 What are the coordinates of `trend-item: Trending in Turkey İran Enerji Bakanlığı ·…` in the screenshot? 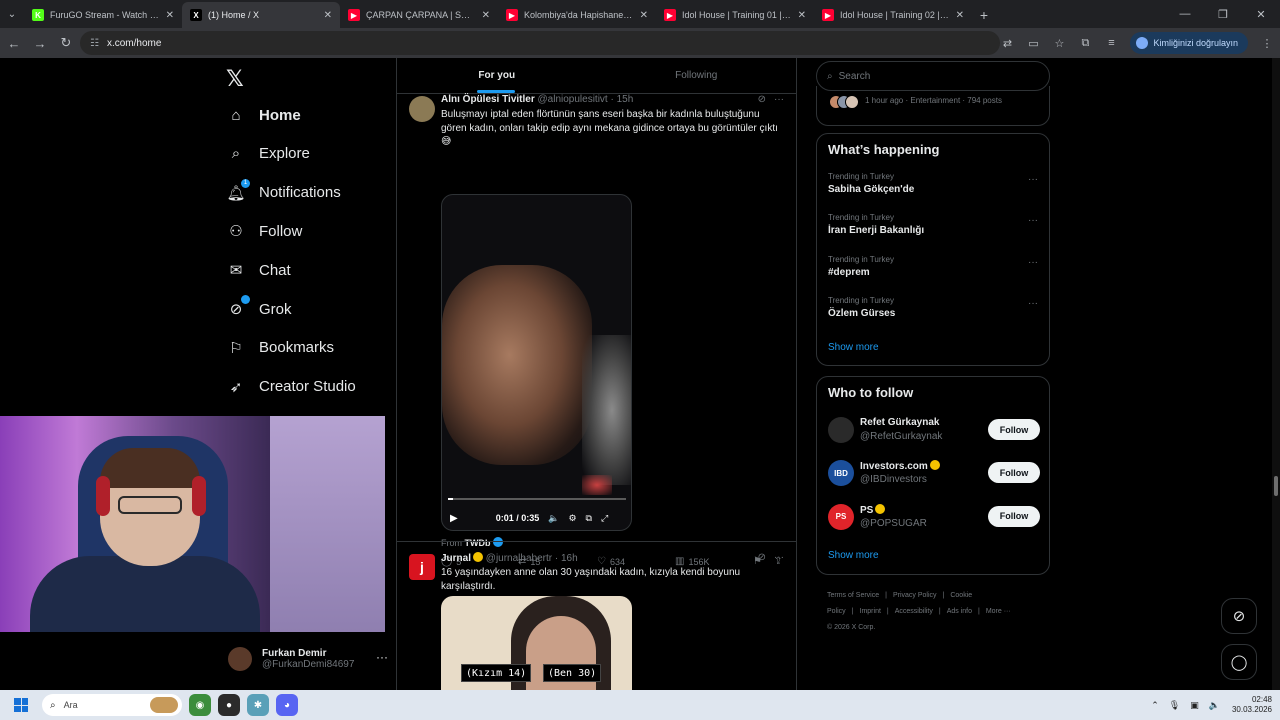 It's located at (933, 224).